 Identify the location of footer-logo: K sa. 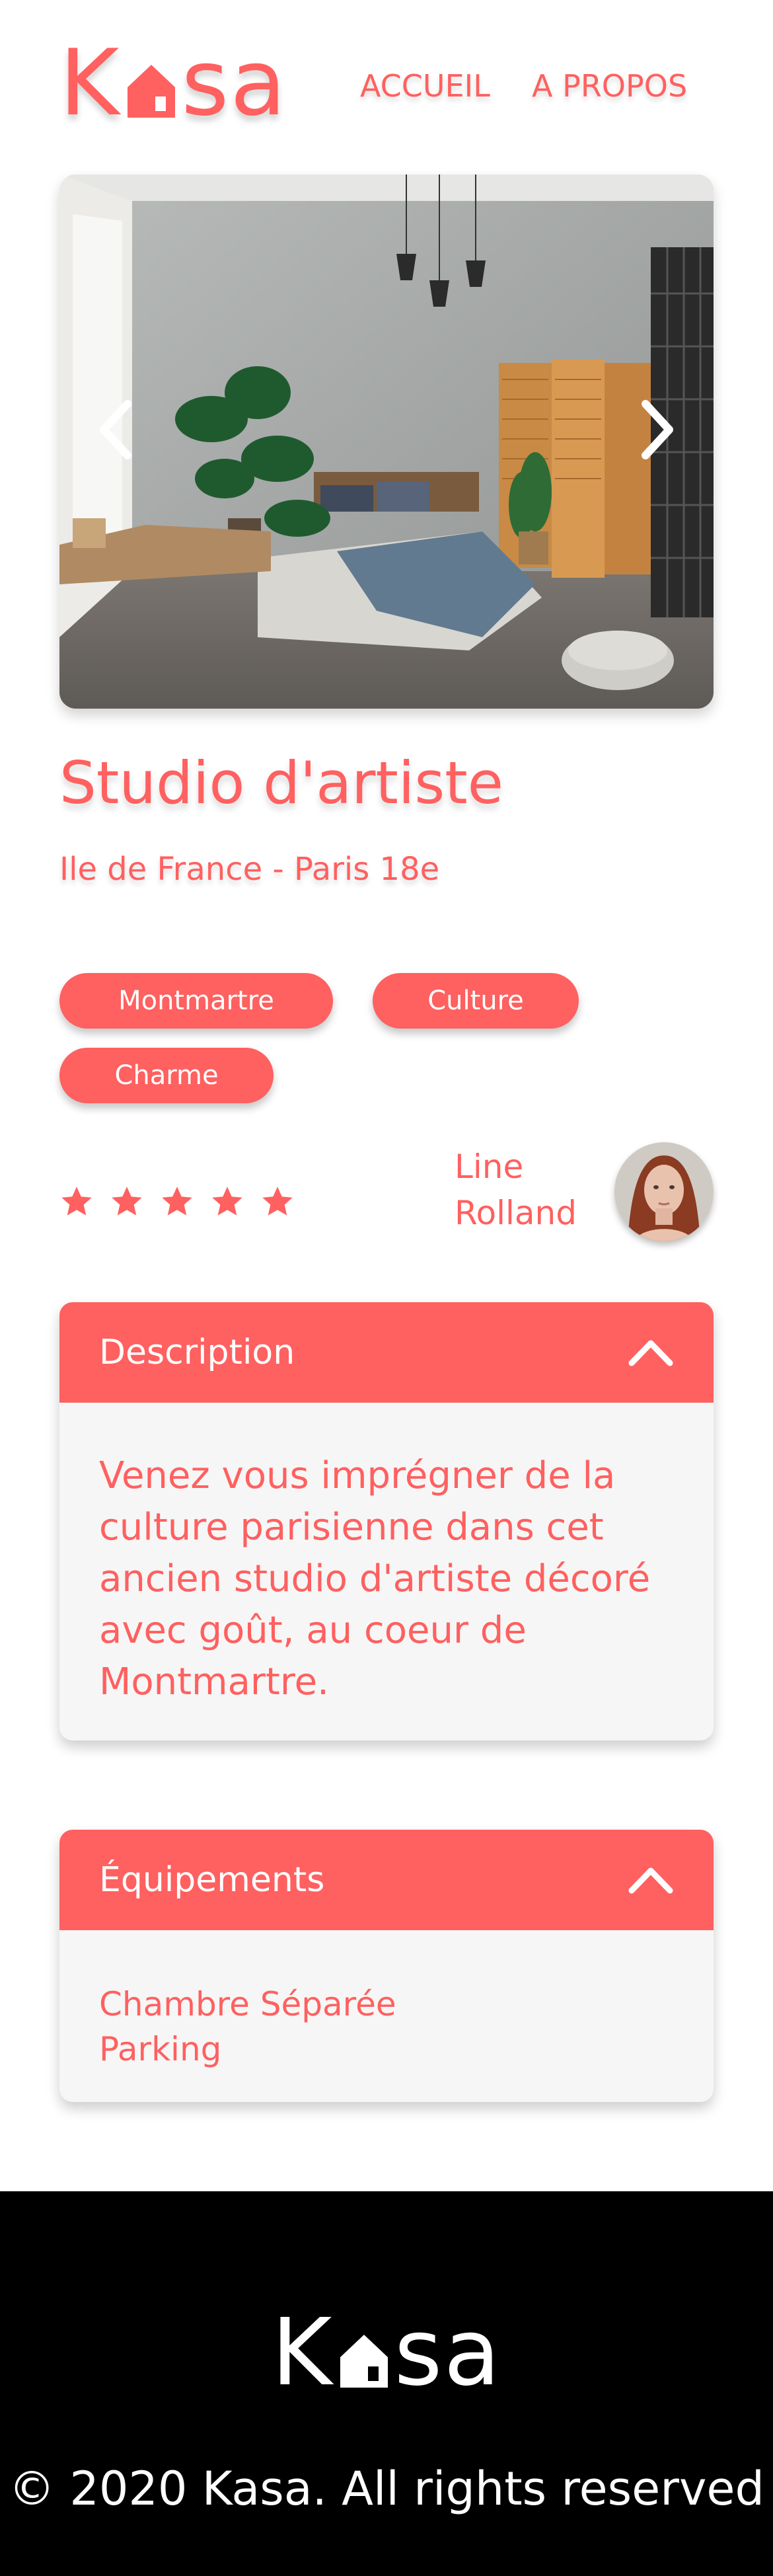
(386, 2353).